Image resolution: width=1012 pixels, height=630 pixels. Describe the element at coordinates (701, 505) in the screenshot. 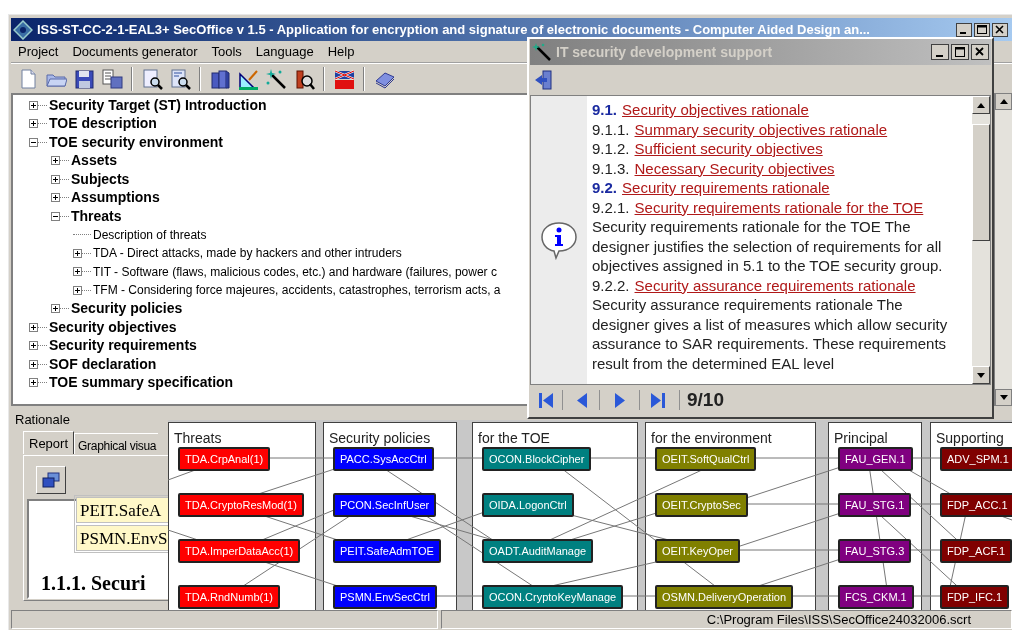

I see `graph-node: OEIT.CryptoSec` at that location.